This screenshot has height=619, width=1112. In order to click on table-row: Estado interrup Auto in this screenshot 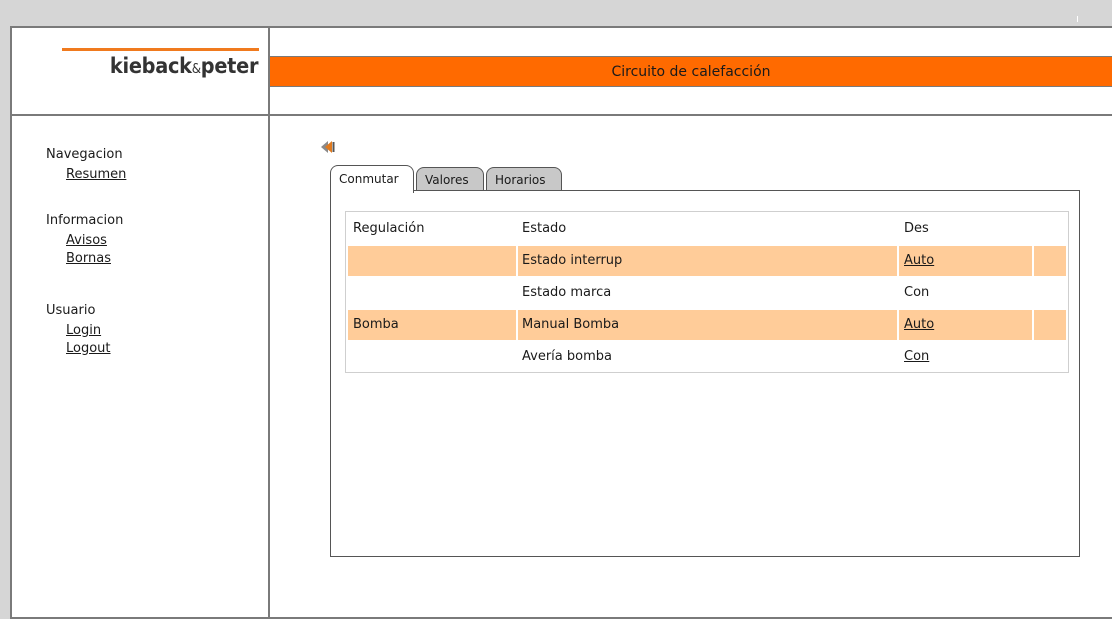, I will do `click(707, 261)`.